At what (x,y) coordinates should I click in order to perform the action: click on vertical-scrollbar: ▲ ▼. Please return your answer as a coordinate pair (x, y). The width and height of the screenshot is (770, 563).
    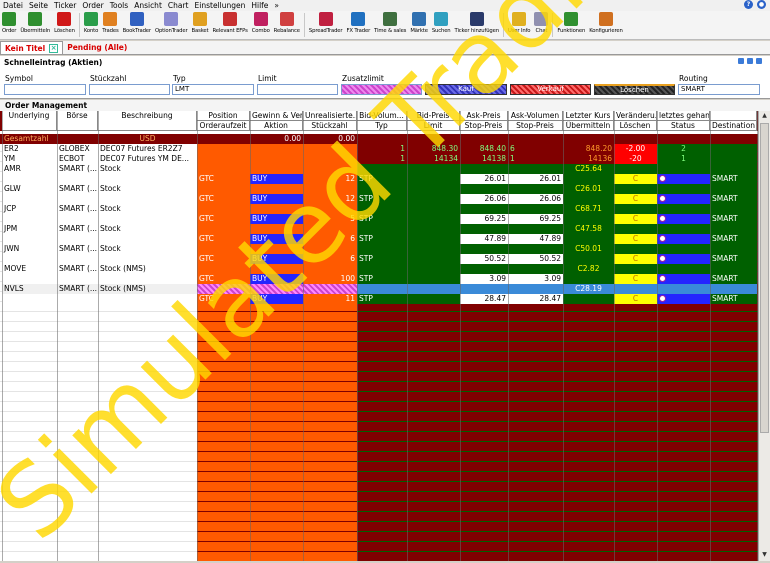
    Looking at the image, I should click on (764, 336).